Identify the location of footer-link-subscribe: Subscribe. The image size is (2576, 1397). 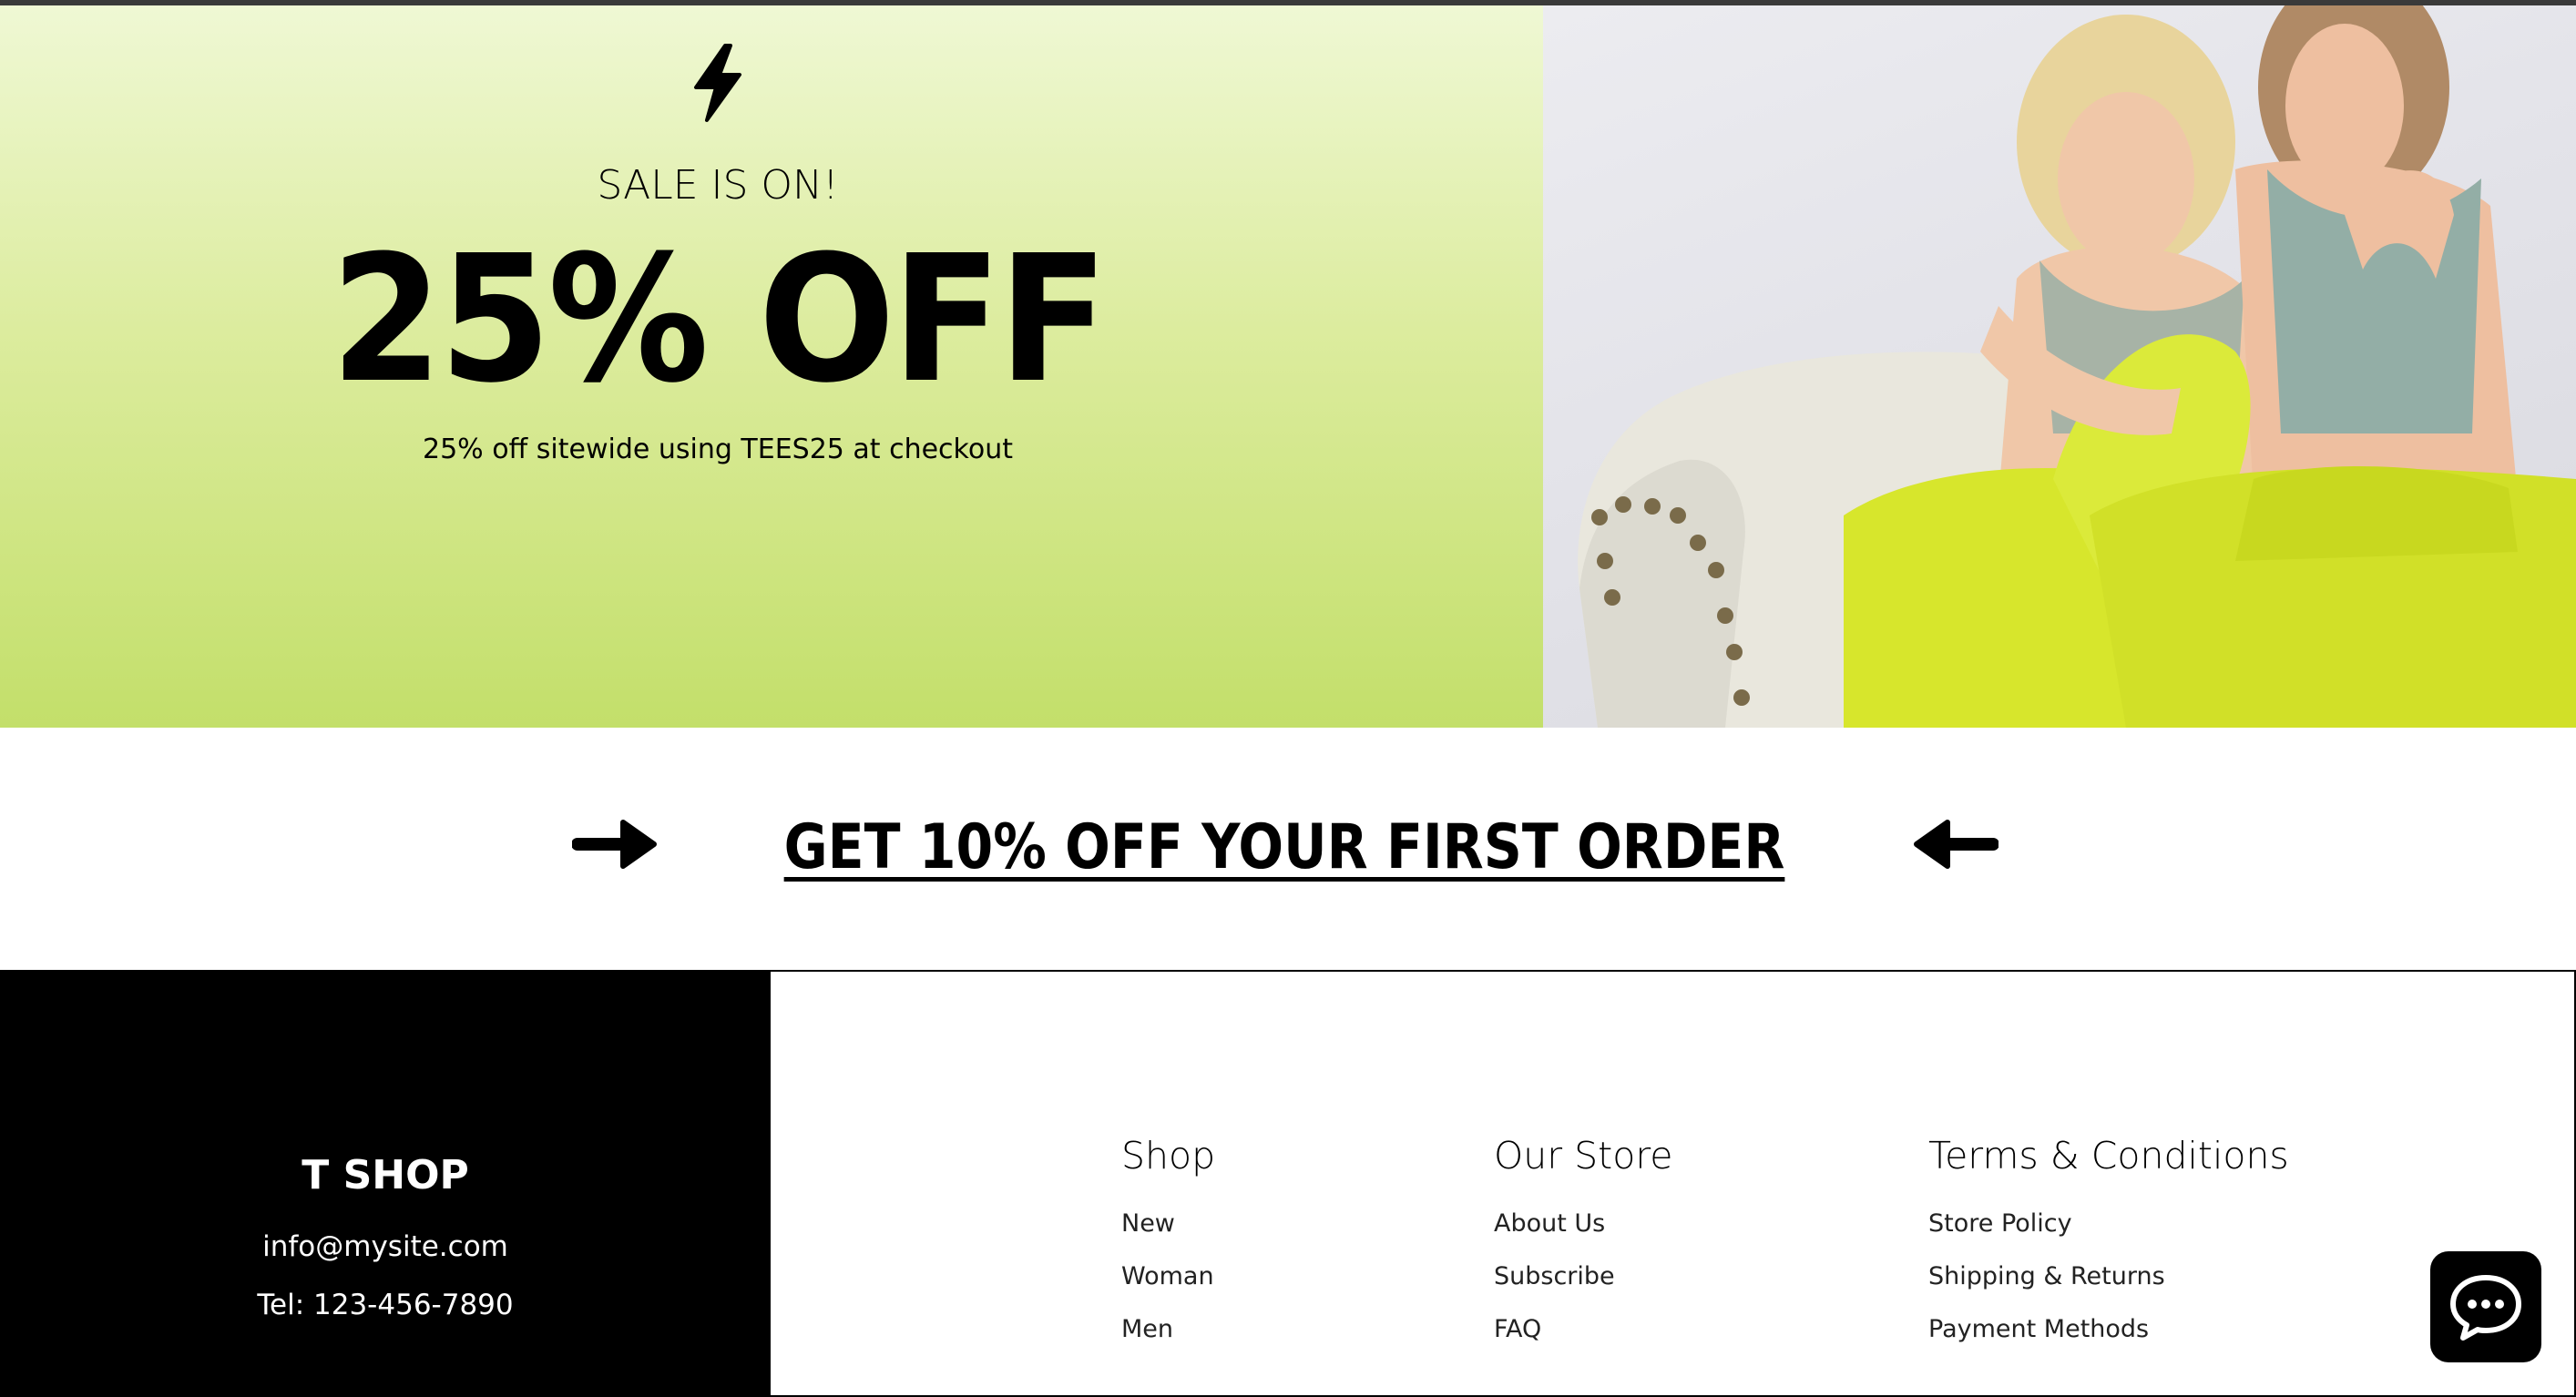
(1584, 1276).